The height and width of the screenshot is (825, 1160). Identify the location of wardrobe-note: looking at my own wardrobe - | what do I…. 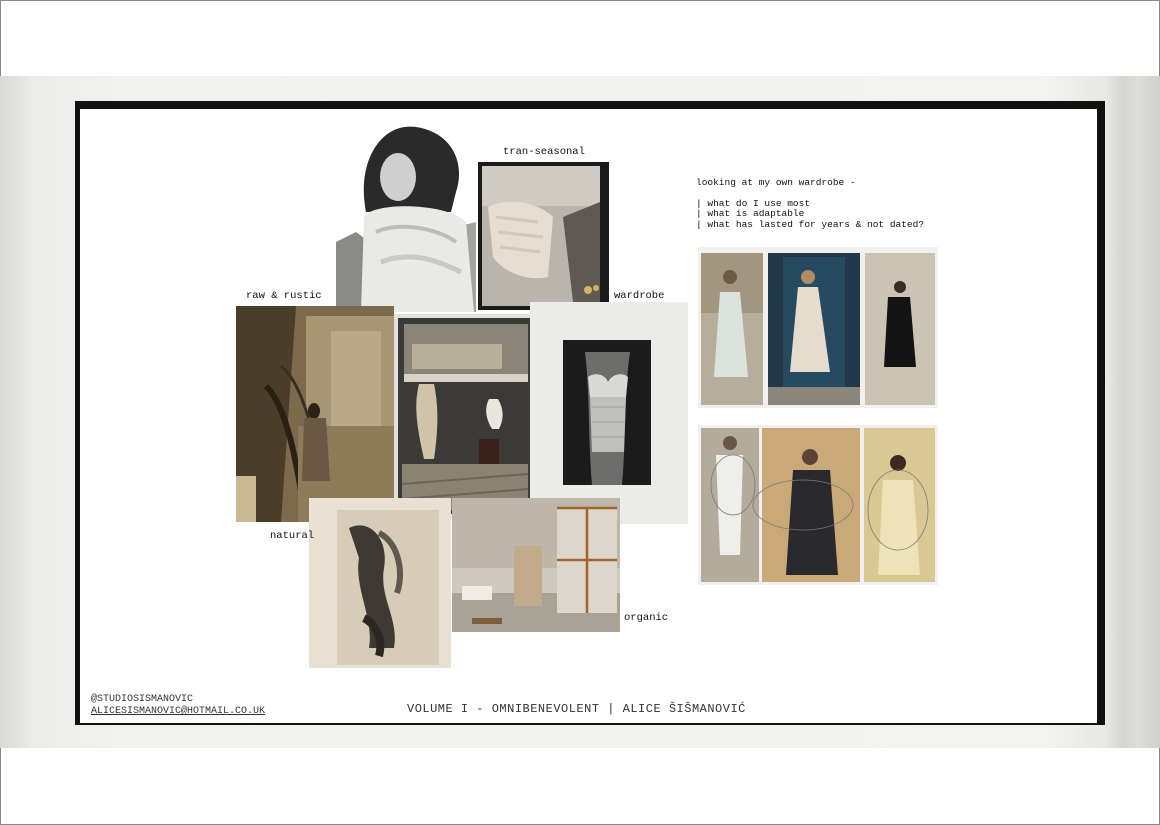
(810, 203).